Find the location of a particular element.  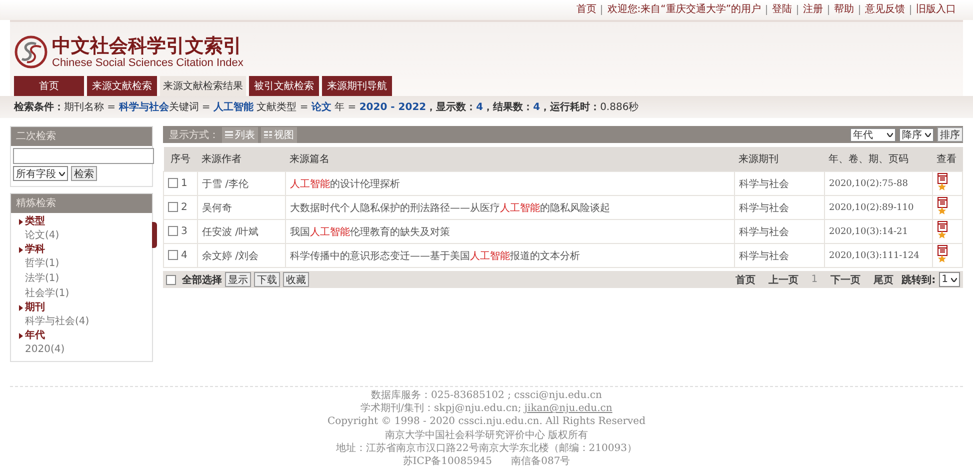

title-link: 我国人工智能伦理教育的缺失及对策 is located at coordinates (510, 232).